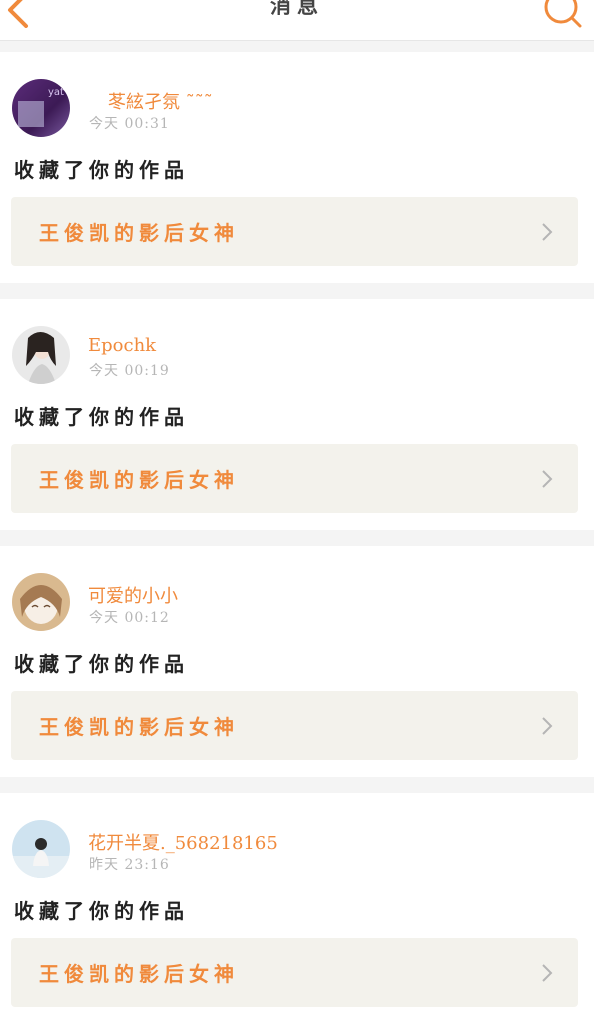 Image resolution: width=594 pixels, height=1024 pixels. I want to click on page-title: 消息, so click(297, 9).